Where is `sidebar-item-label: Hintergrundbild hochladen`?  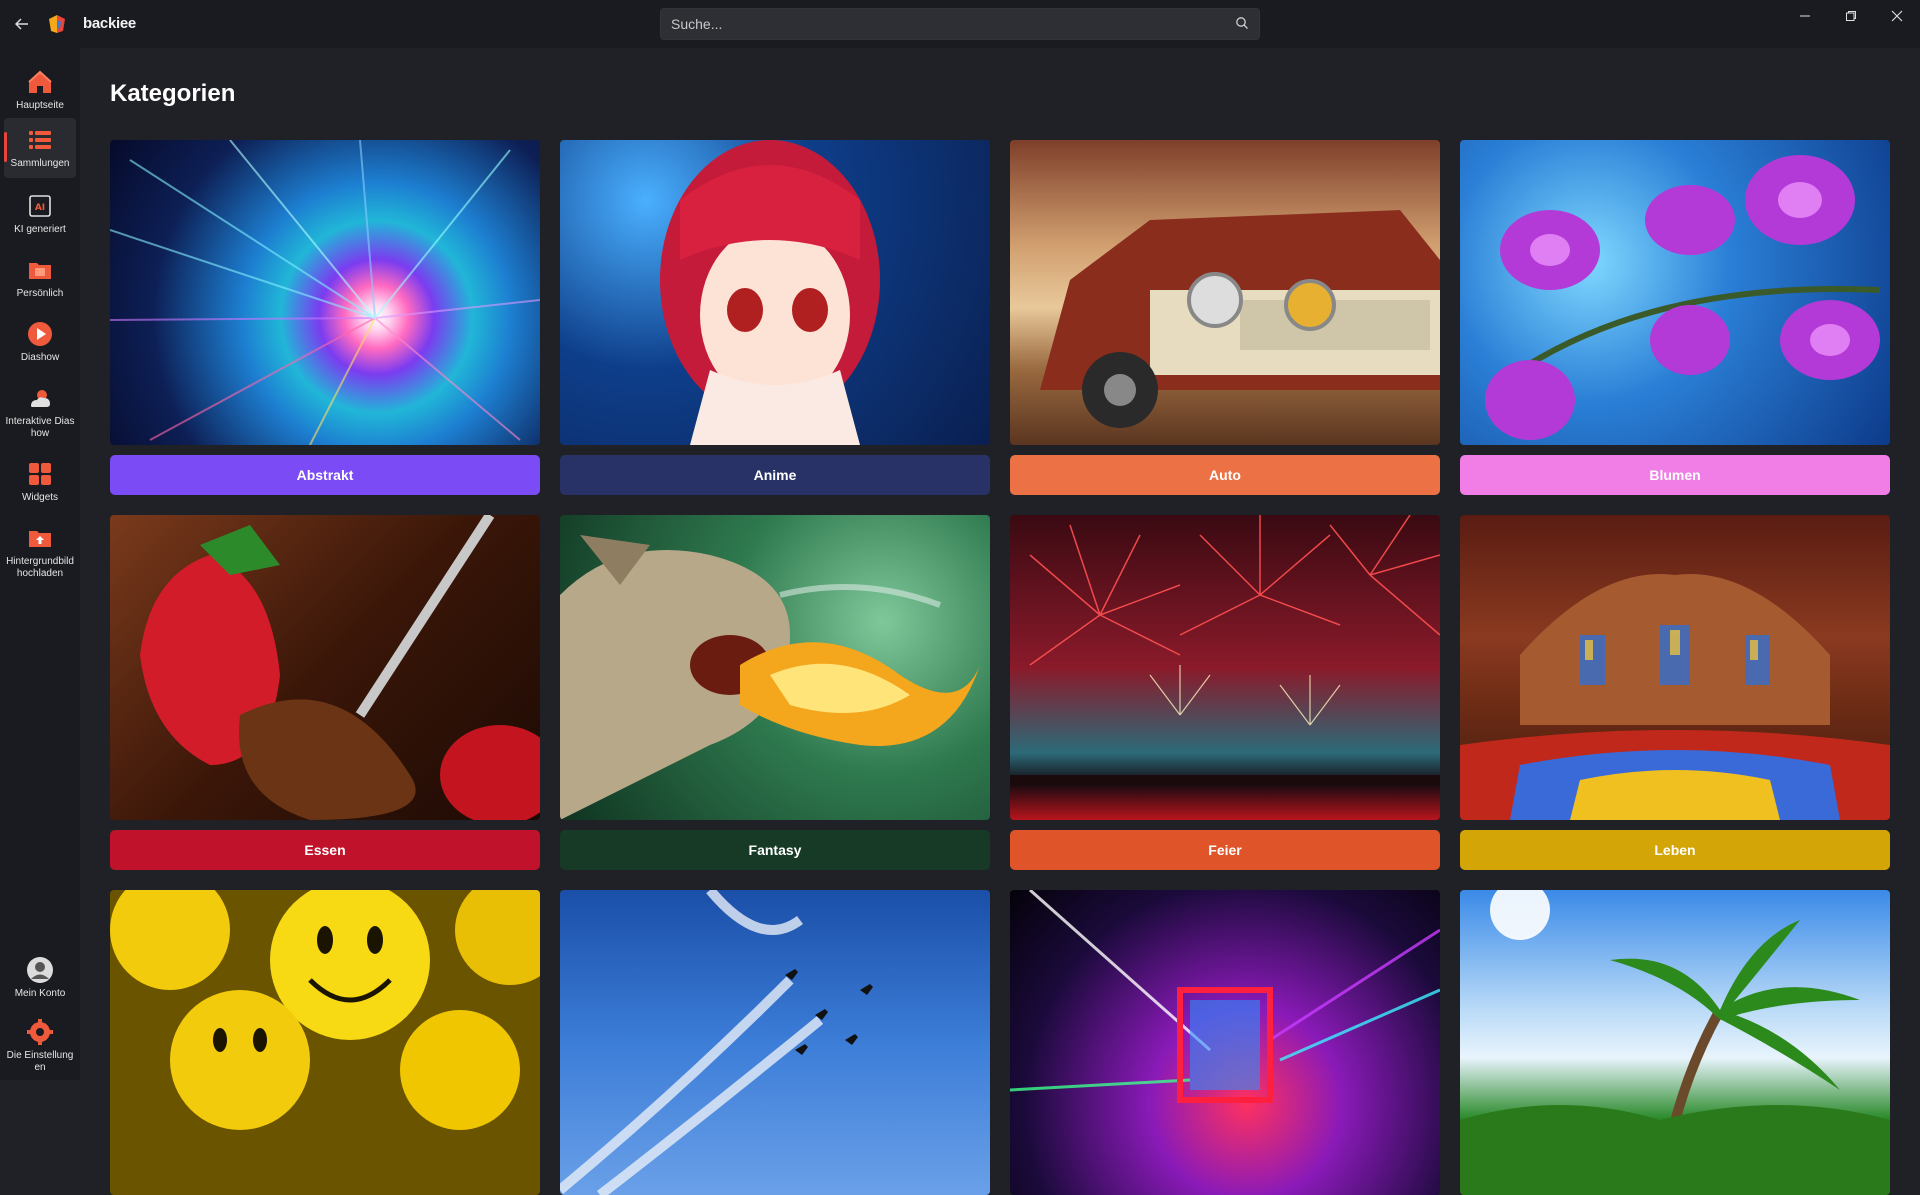 sidebar-item-label: Hintergrundbild hochladen is located at coordinates (40, 567).